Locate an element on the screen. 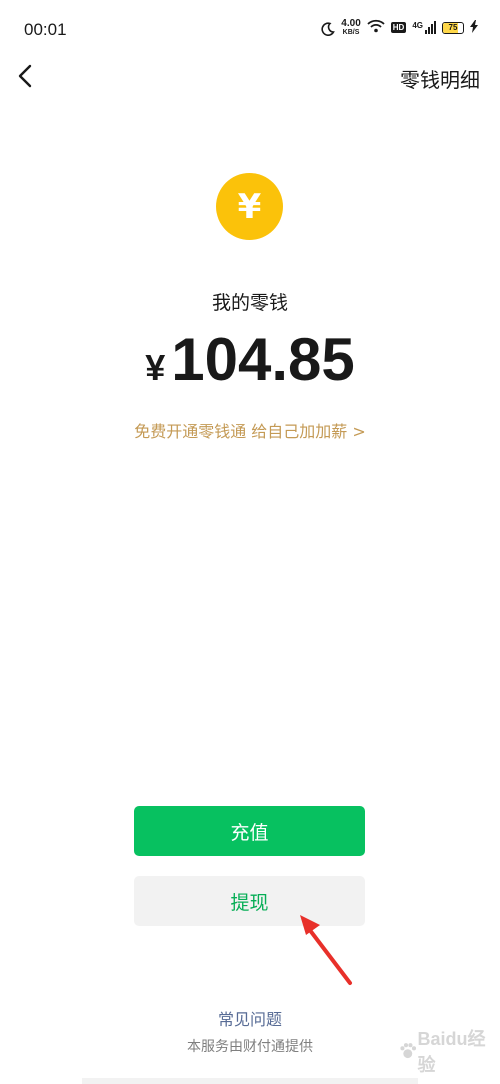 This screenshot has height=1084, width=500. network-type-label: 4G is located at coordinates (417, 25).